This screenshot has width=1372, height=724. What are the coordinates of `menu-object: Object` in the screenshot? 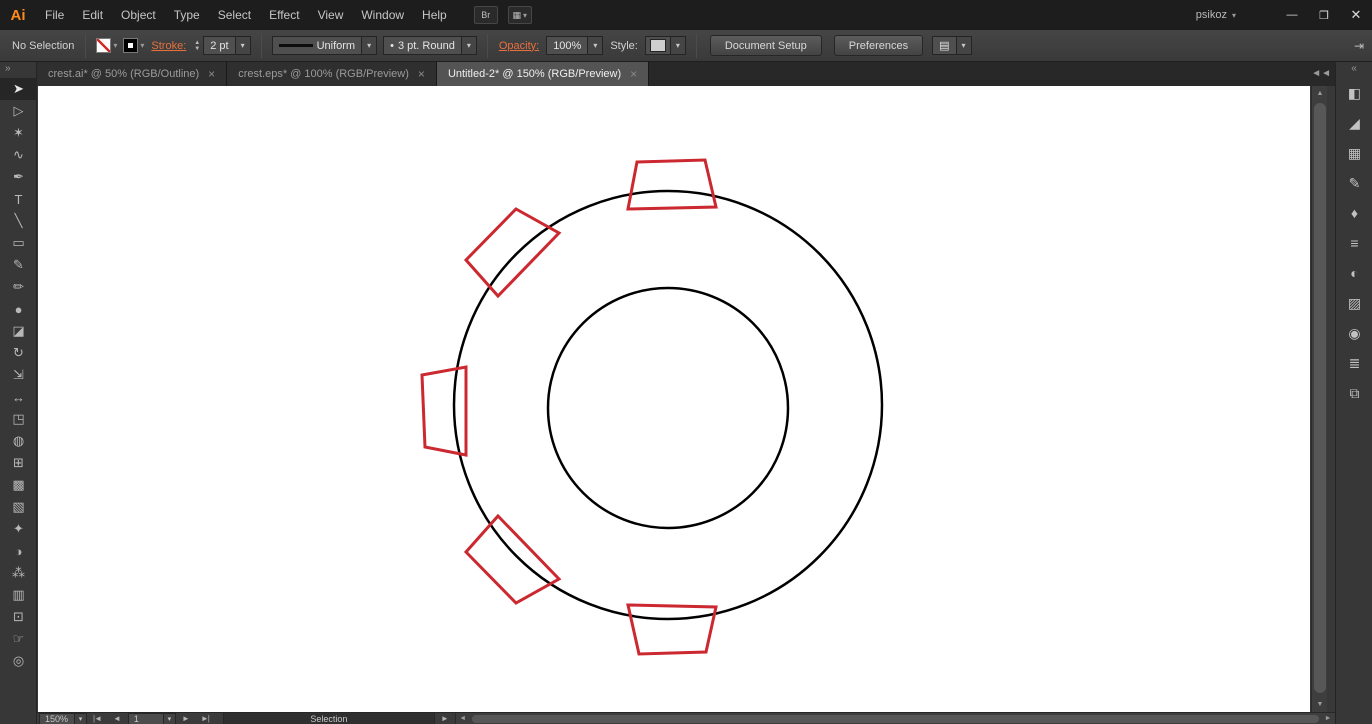 It's located at (138, 15).